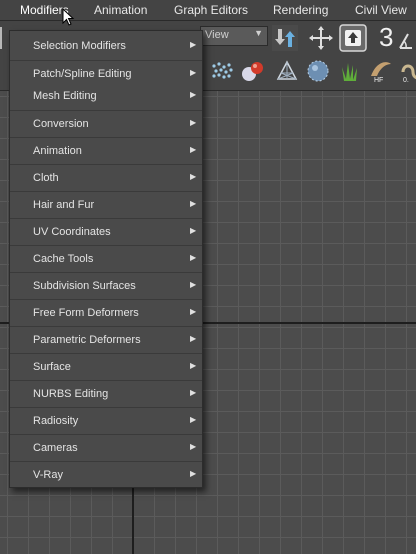 The image size is (416, 554). I want to click on menu-item-uv-coordinates: UV Coordinates ▶, so click(106, 231).